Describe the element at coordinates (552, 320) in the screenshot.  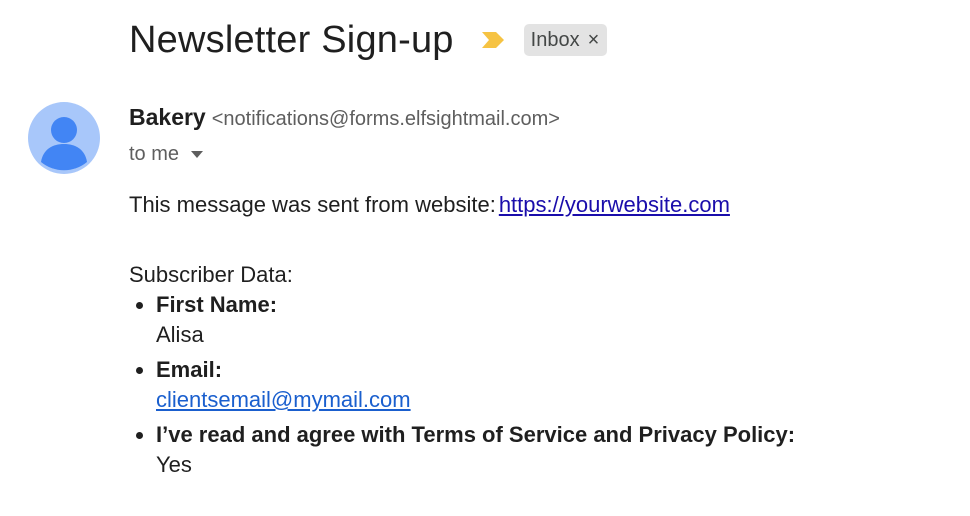
I see `list-item: First Name: Alisa` at that location.